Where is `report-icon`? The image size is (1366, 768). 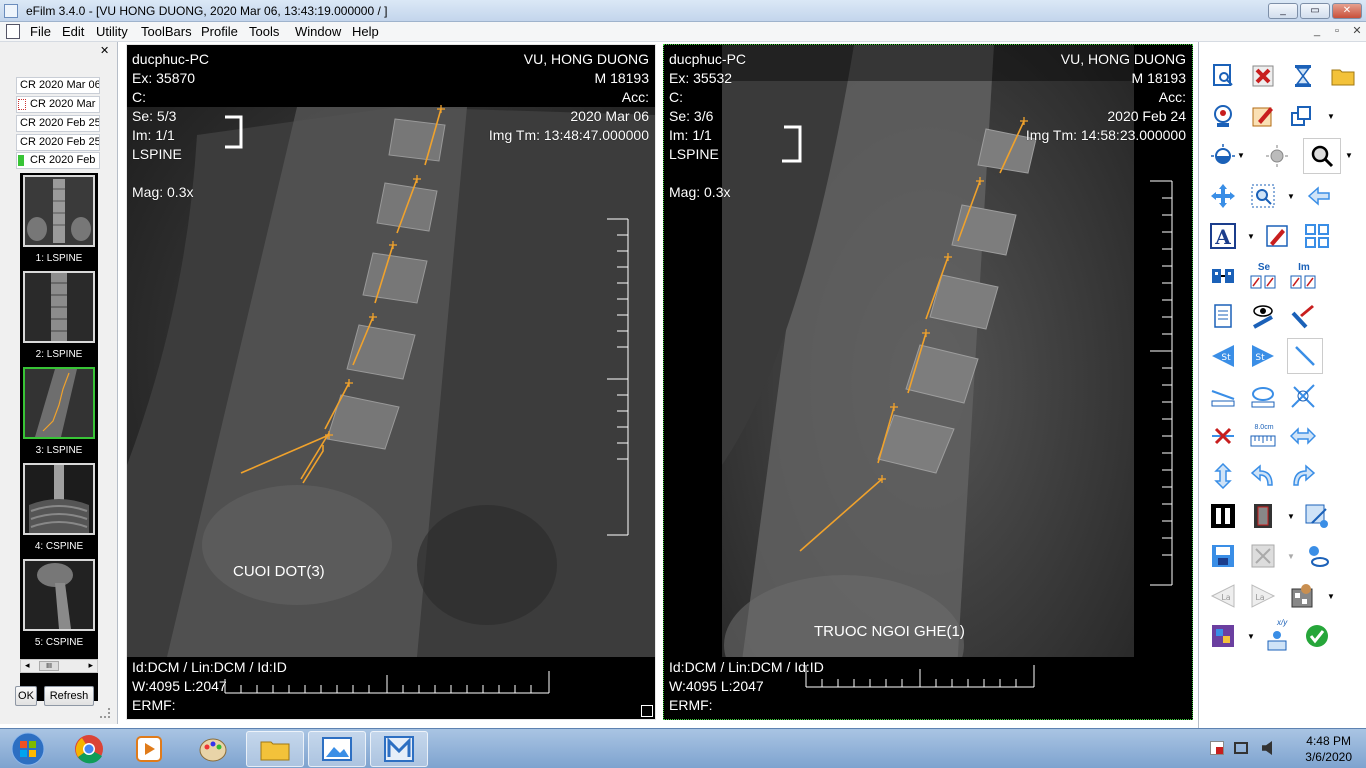 report-icon is located at coordinates (1223, 316).